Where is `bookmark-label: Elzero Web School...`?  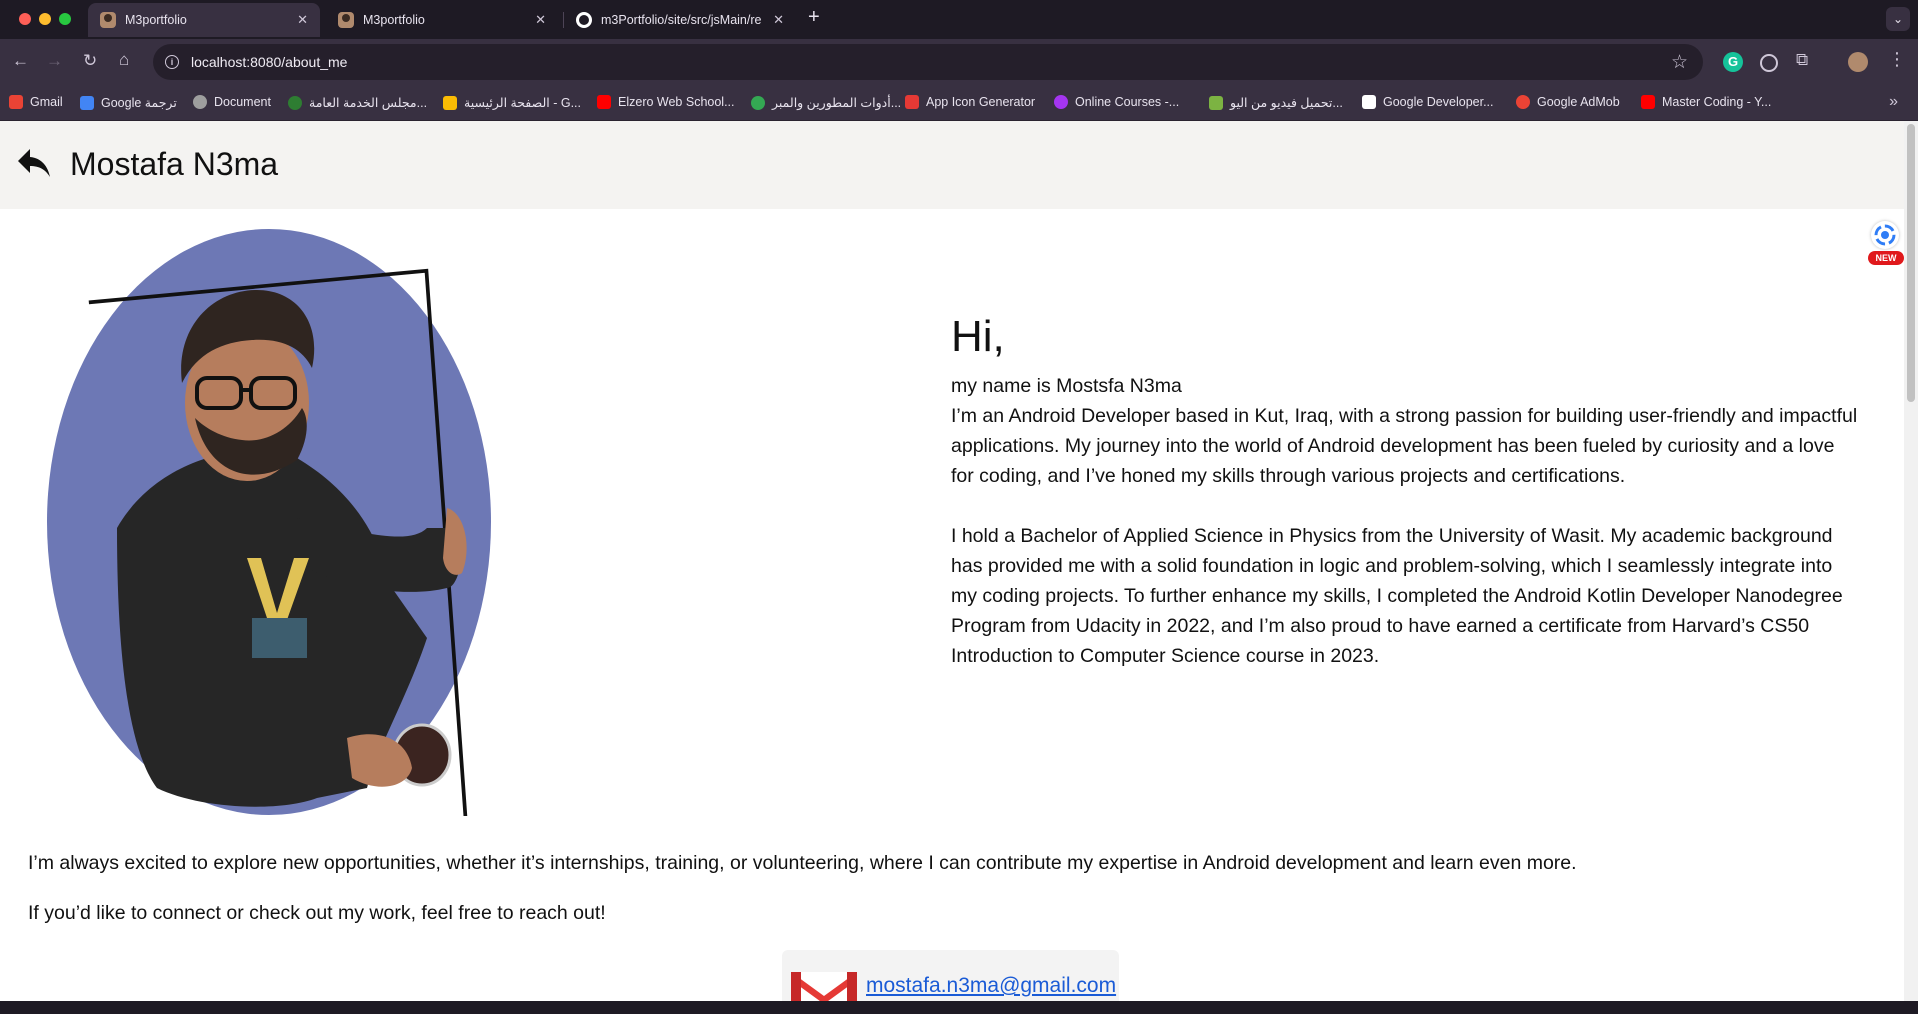
bookmark-label: Elzero Web School... is located at coordinates (676, 102).